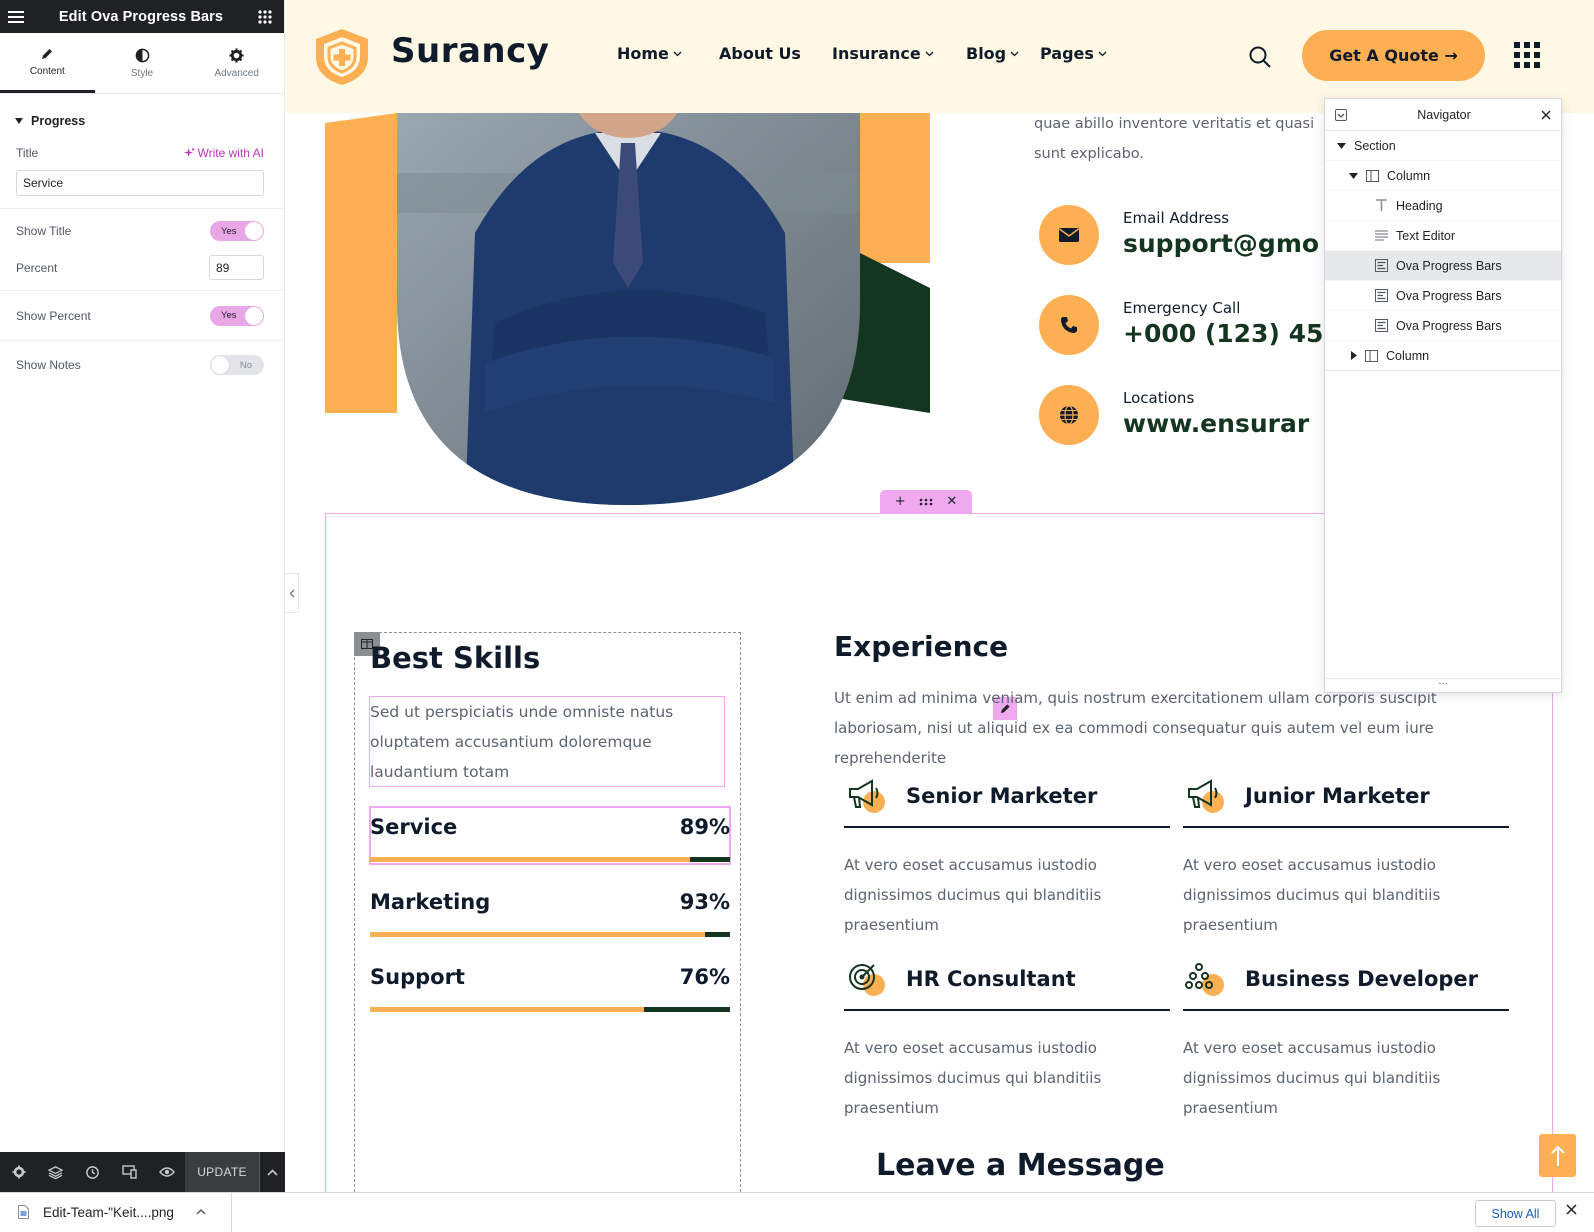 Image resolution: width=1594 pixels, height=1232 pixels. What do you see at coordinates (140, 183) in the screenshot?
I see `title-input: Service` at bounding box center [140, 183].